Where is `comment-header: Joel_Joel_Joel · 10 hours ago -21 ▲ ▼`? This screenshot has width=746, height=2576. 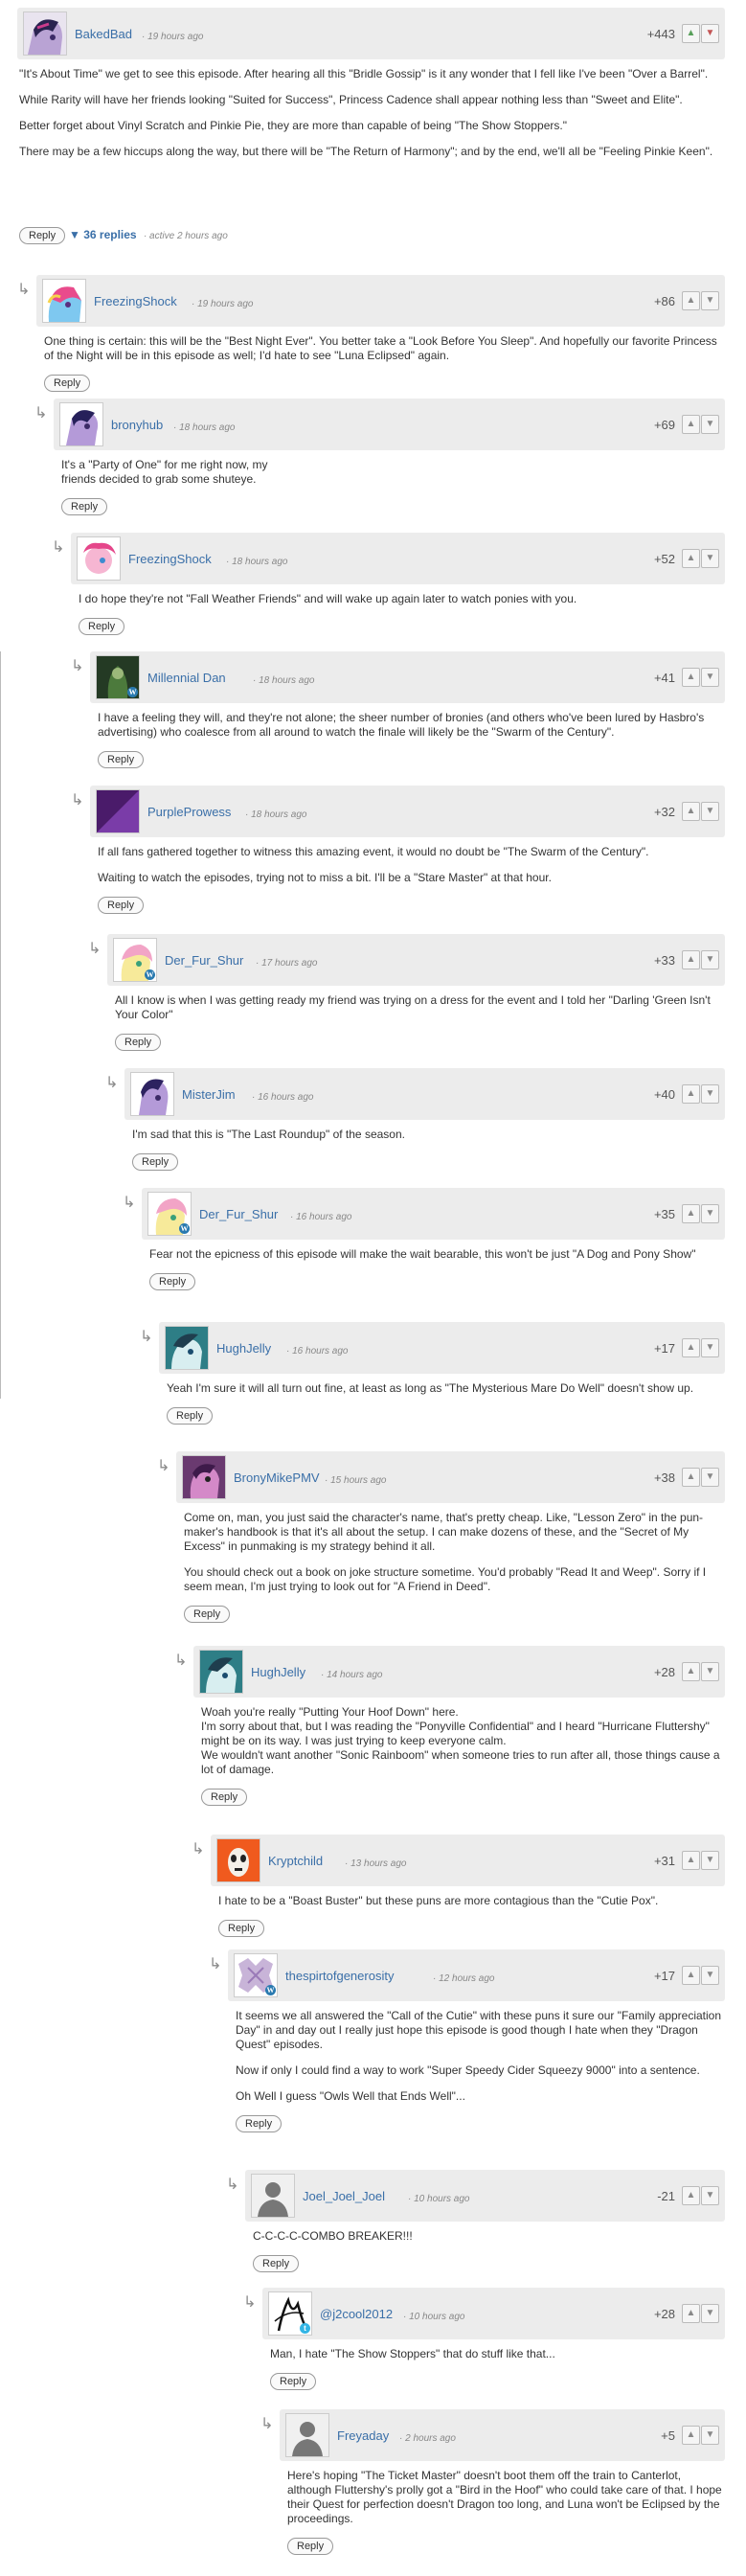 comment-header: Joel_Joel_Joel · 10 hours ago -21 ▲ ▼ is located at coordinates (485, 2196).